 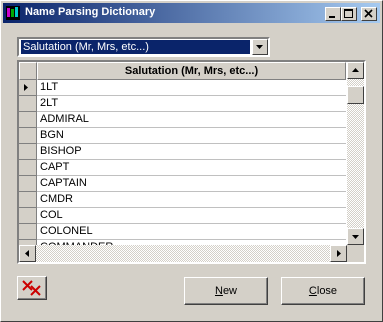 I want to click on new-button-label: ew, so click(x=229, y=291).